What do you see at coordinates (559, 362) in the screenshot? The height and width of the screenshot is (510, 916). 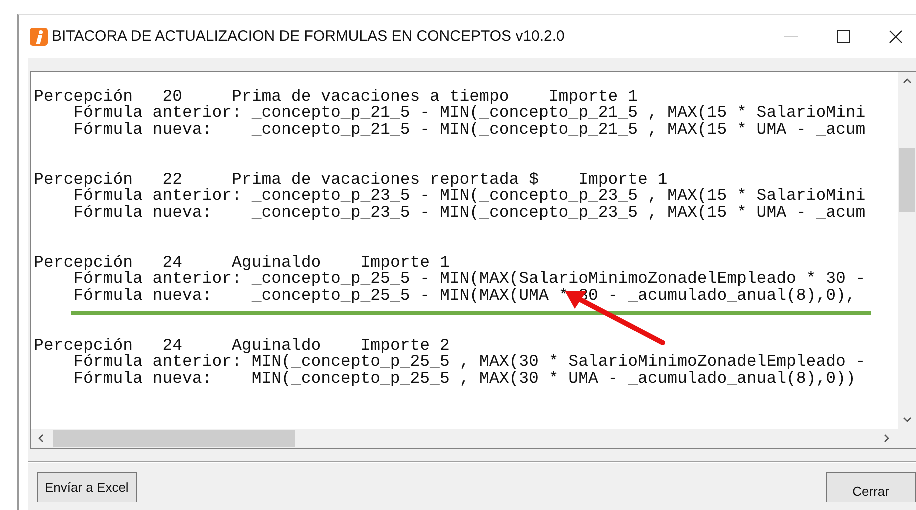 I see `previous-formula: MIN(_concepto_p_25_5 , MAX(30 * SalarioMinimoZonadelEmpleado -` at bounding box center [559, 362].